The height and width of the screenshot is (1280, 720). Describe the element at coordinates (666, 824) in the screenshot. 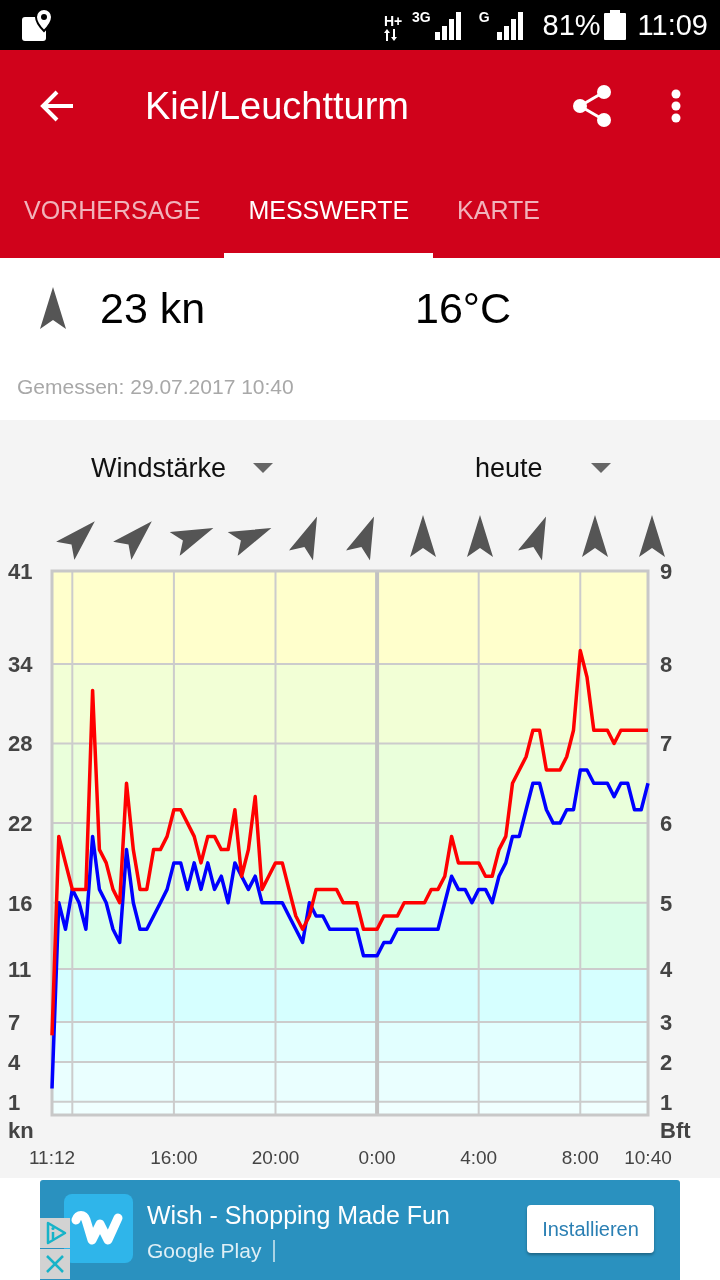

I see `axis-tick-label: 6` at that location.